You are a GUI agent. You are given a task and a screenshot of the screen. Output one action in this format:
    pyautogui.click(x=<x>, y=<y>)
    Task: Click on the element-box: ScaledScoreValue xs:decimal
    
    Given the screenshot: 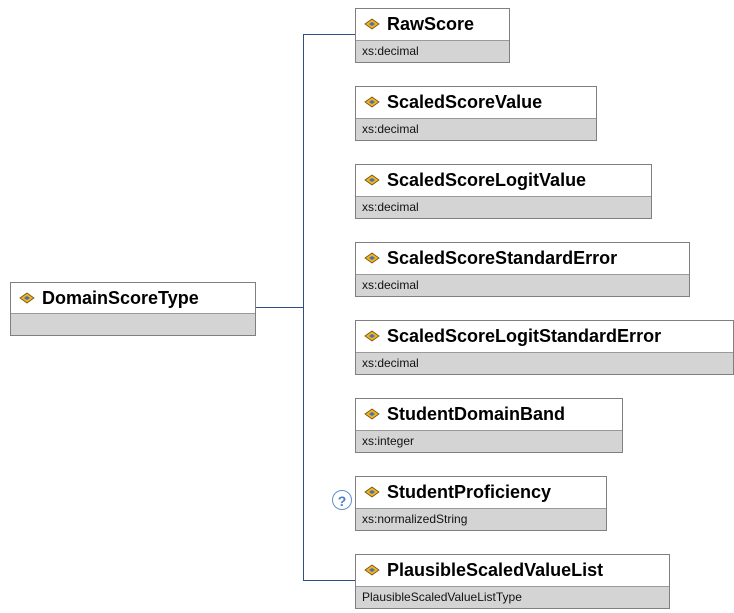 What is the action you would take?
    pyautogui.click(x=476, y=113)
    